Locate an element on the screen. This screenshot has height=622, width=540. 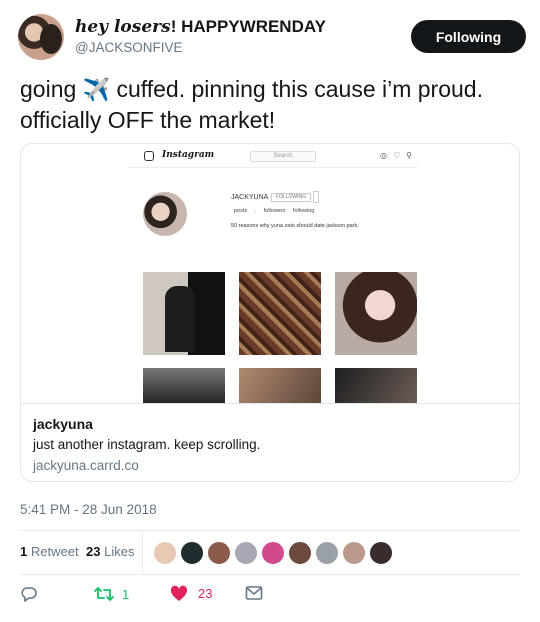
following-button: Following is located at coordinates (468, 36).